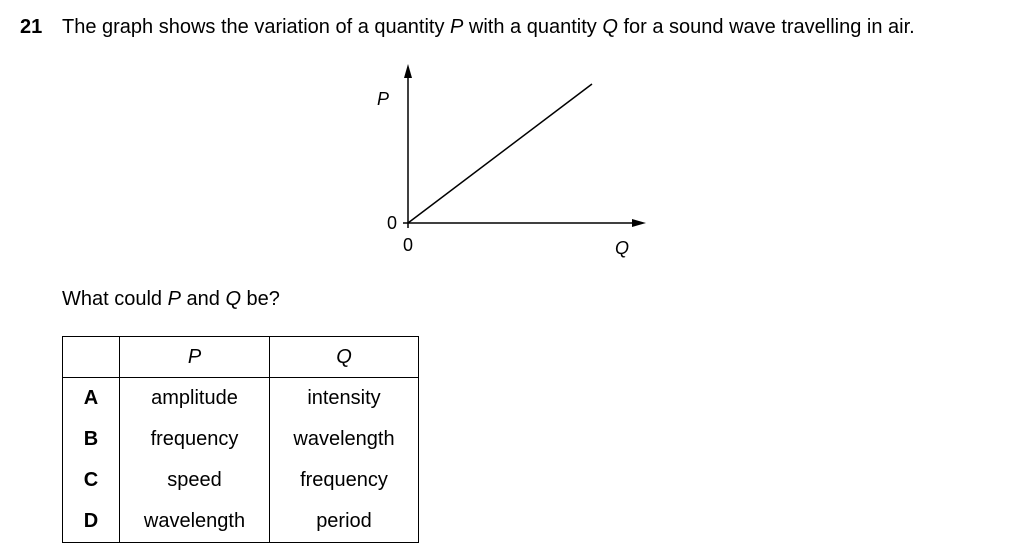 This screenshot has width=1024, height=555. I want to click on table-header-row: P Q, so click(240, 357).